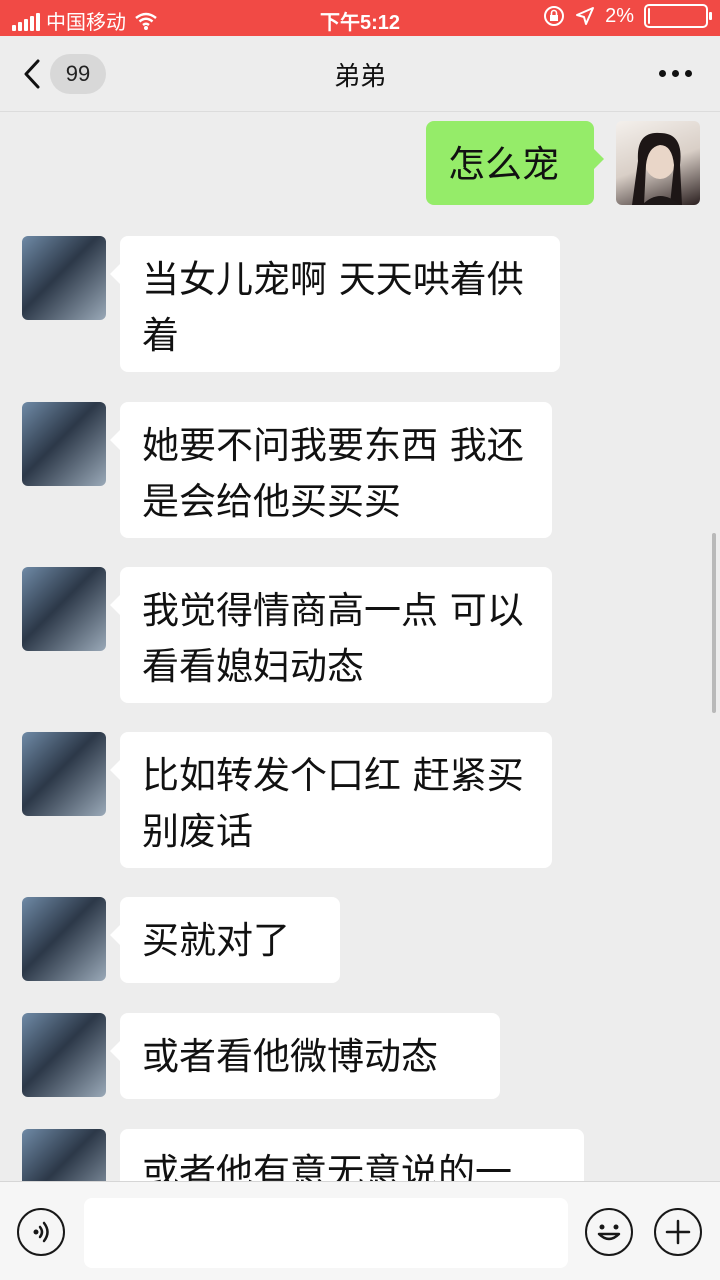 This screenshot has width=720, height=1280. I want to click on location-arrow-icon, so click(585, 16).